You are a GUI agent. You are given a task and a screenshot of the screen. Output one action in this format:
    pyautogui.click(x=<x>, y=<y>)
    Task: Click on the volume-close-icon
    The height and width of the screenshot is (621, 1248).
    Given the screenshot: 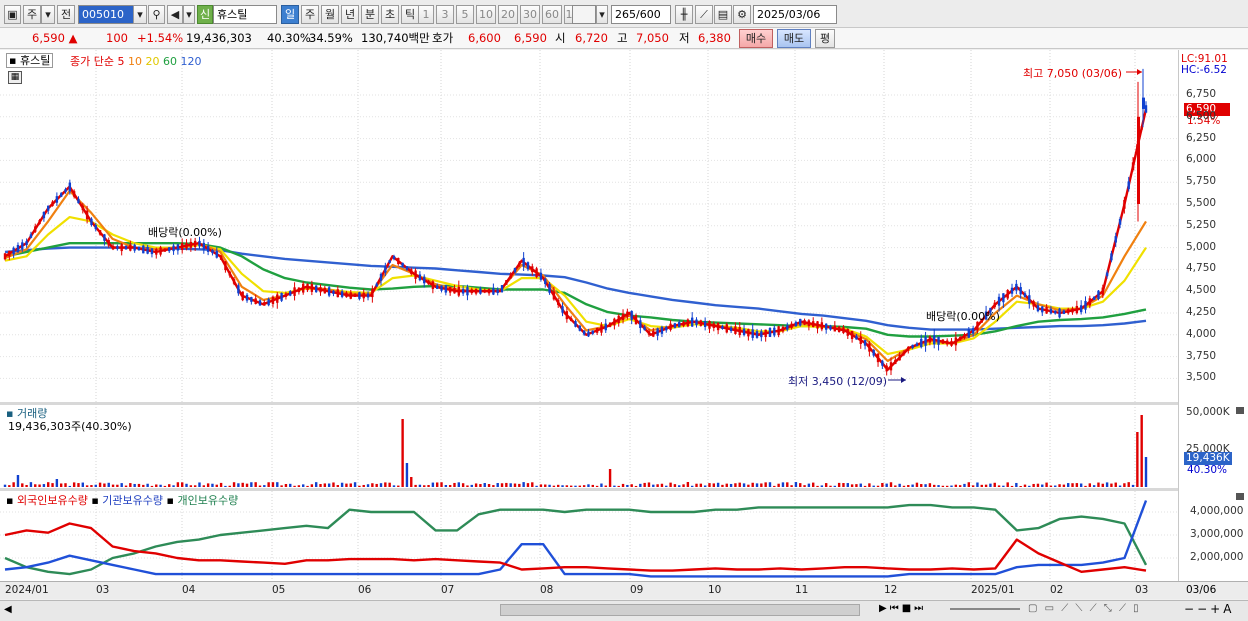 What is the action you would take?
    pyautogui.click(x=1240, y=410)
    